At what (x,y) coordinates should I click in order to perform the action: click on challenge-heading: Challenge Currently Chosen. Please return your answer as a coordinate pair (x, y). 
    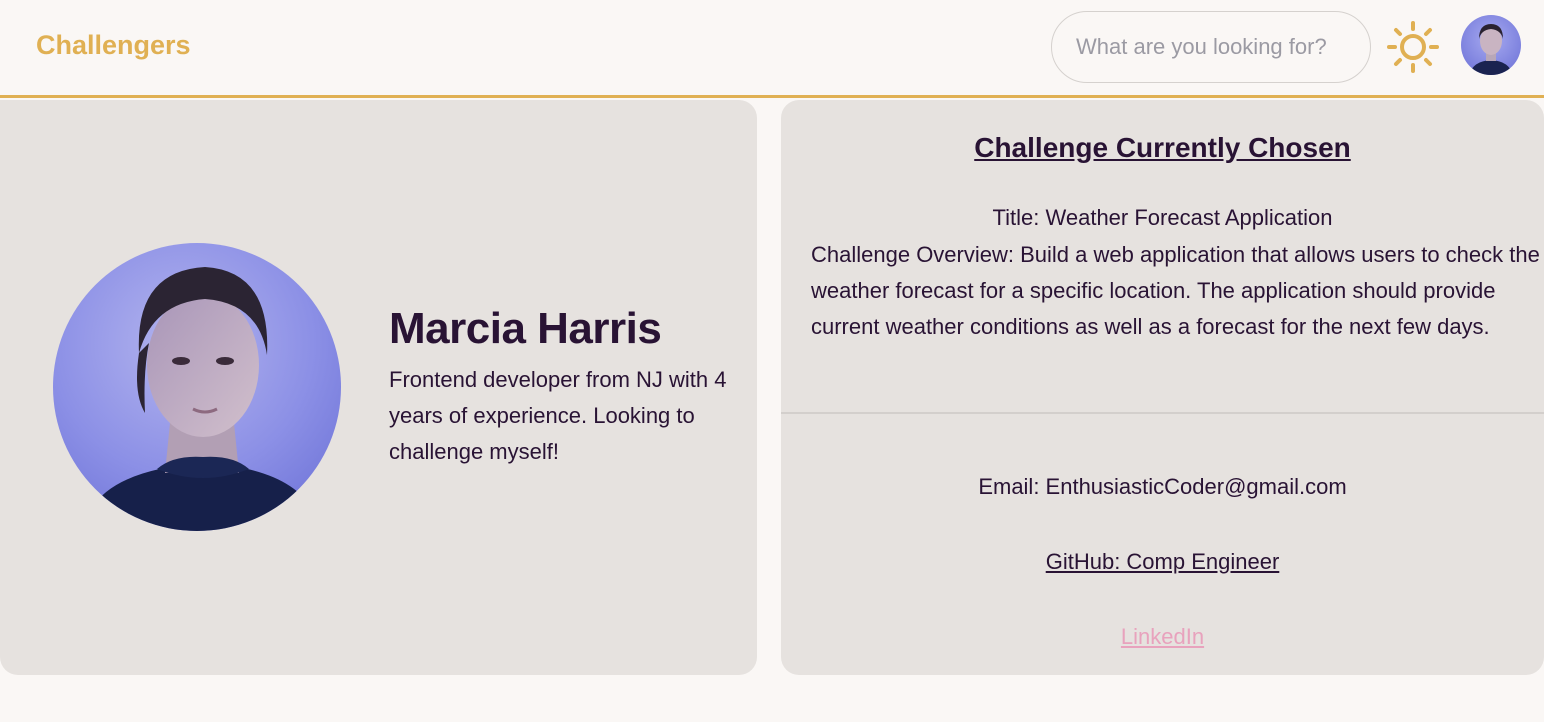
    Looking at the image, I should click on (1162, 147).